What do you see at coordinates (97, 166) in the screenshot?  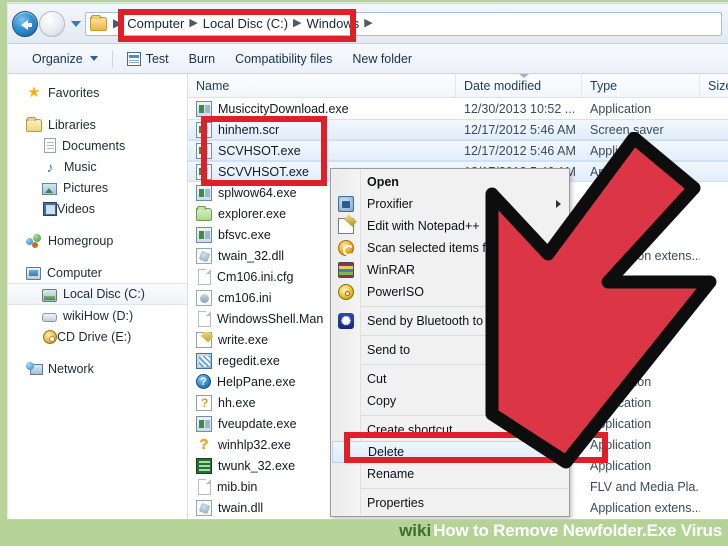 I see `sidebar-item-music: ♪ Music` at bounding box center [97, 166].